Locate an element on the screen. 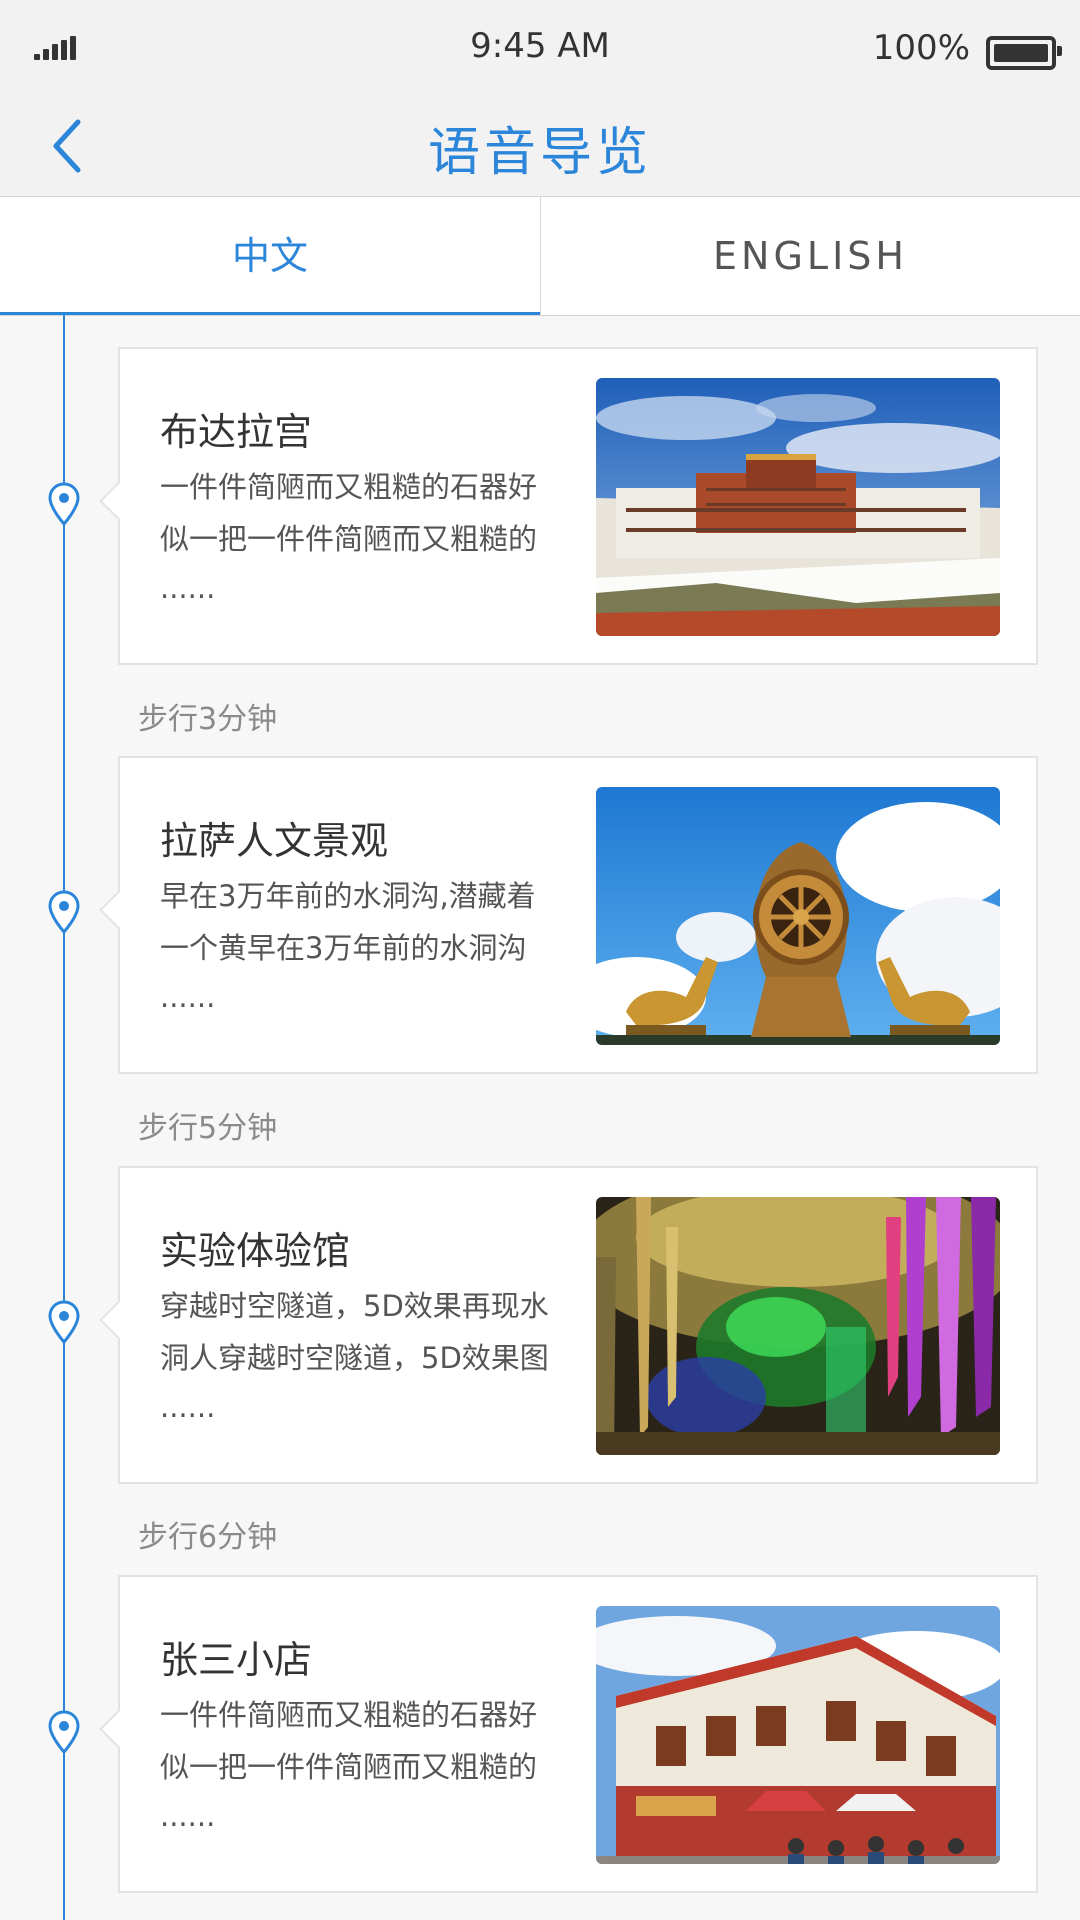 This screenshot has width=1080, height=1920. timeline-line is located at coordinates (64, 1117).